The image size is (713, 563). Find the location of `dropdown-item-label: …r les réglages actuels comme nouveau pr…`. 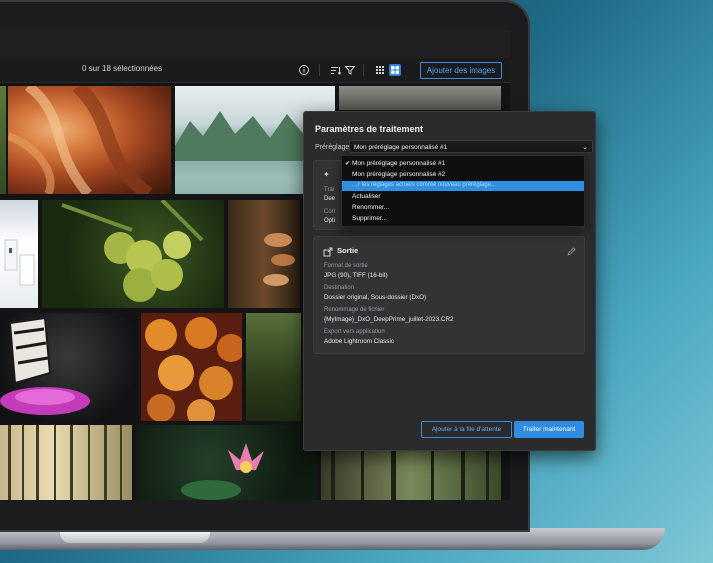

dropdown-item-label: …r les réglages actuels comme nouveau pr… is located at coordinates (424, 185).